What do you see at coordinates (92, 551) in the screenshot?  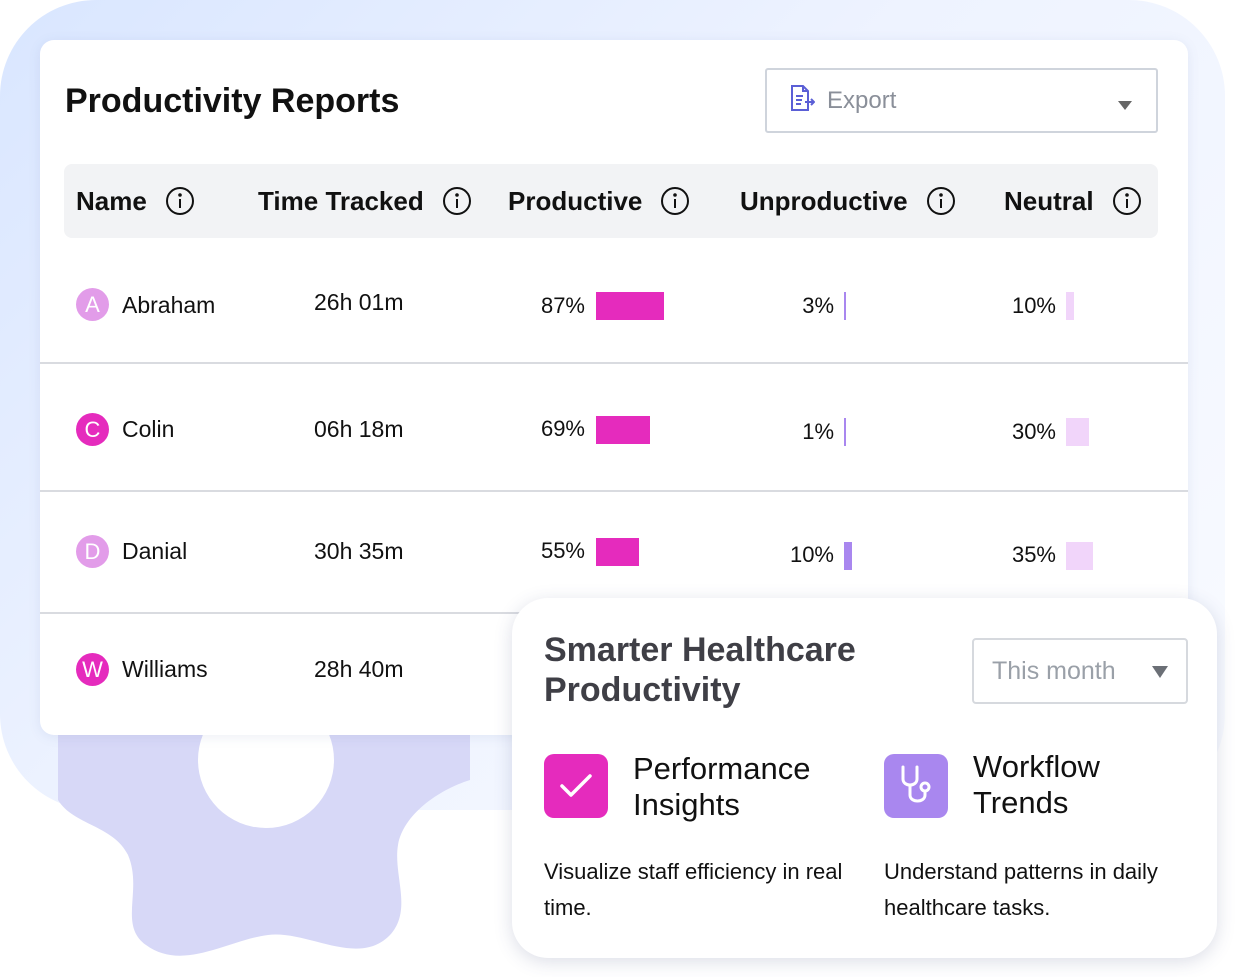 I see `avatar: D` at bounding box center [92, 551].